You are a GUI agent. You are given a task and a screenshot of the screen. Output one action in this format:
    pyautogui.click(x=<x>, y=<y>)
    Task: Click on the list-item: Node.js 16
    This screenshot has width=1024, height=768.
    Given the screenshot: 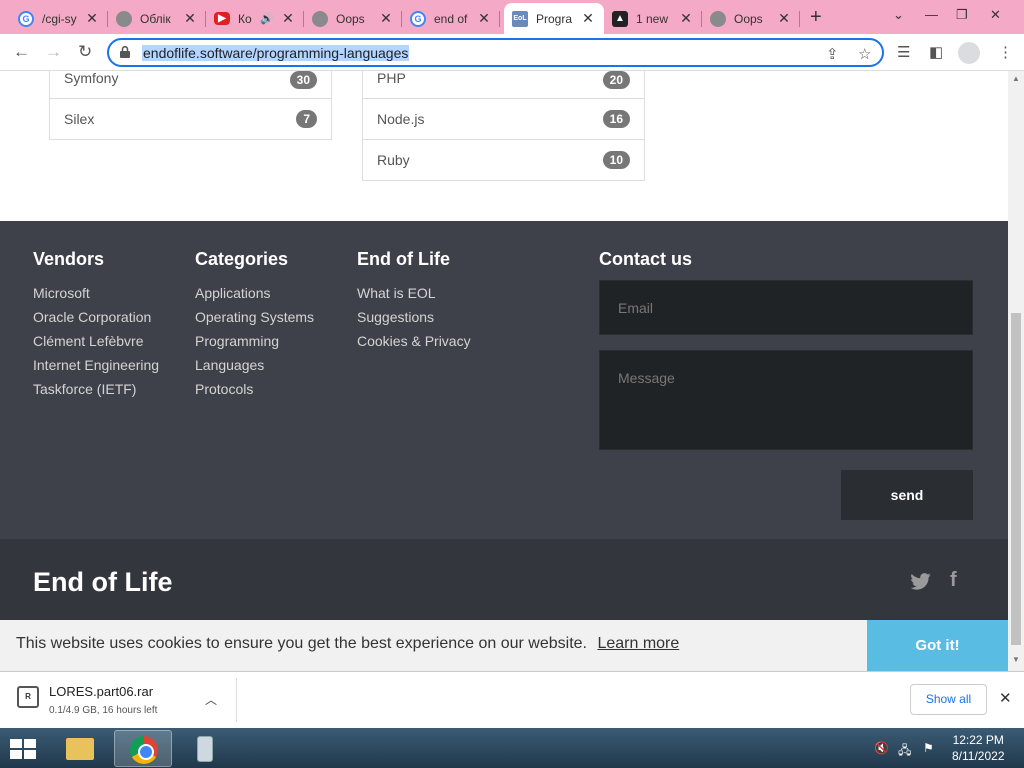 What is the action you would take?
    pyautogui.click(x=503, y=118)
    